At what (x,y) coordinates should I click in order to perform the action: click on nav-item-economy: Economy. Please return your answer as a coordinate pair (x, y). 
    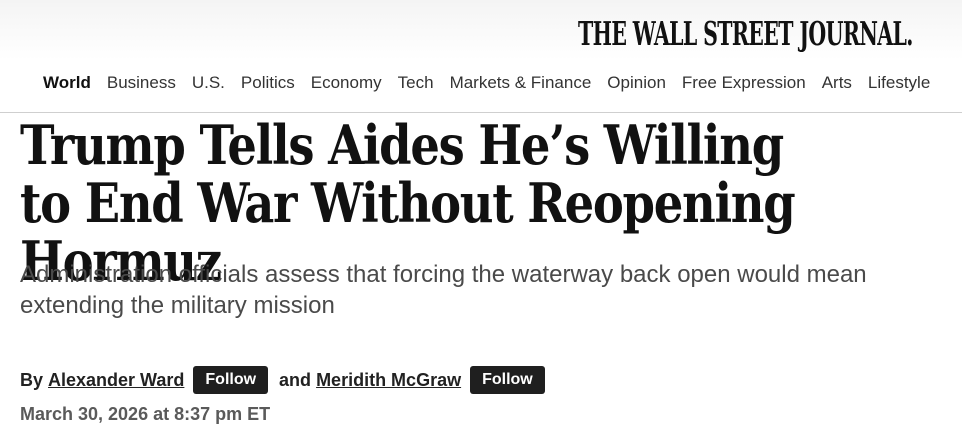
    Looking at the image, I should click on (346, 83).